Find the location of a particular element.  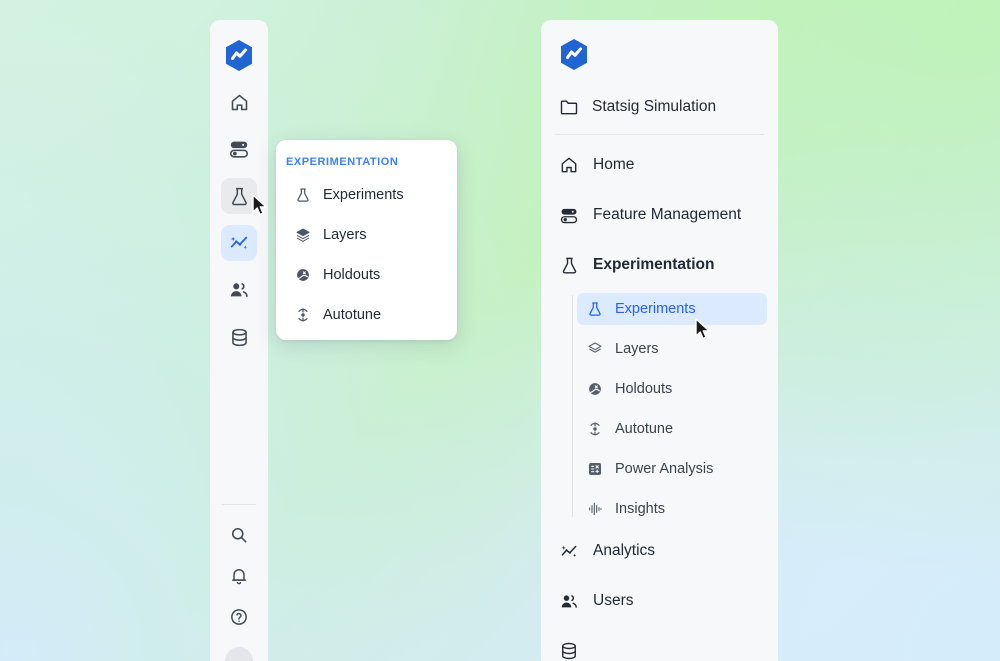

flyout-item-label: Experiments is located at coordinates (363, 195).